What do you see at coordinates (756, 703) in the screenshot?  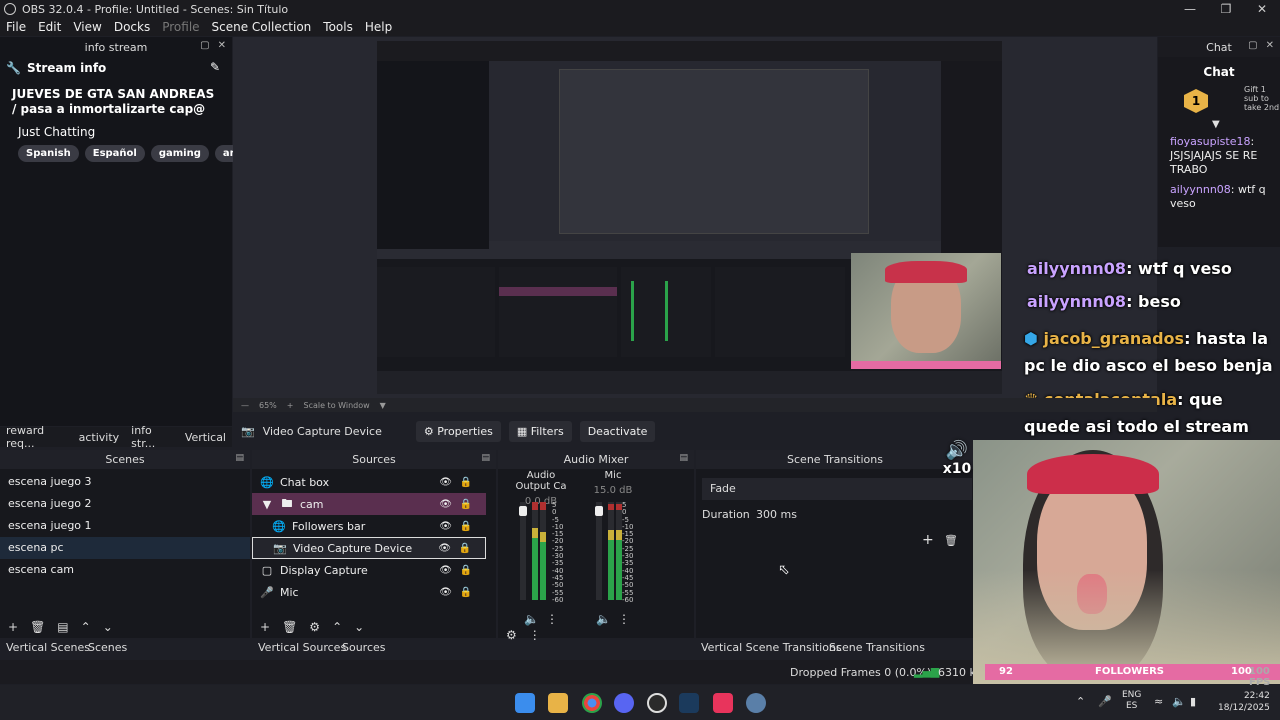 I see `settings-icon` at bounding box center [756, 703].